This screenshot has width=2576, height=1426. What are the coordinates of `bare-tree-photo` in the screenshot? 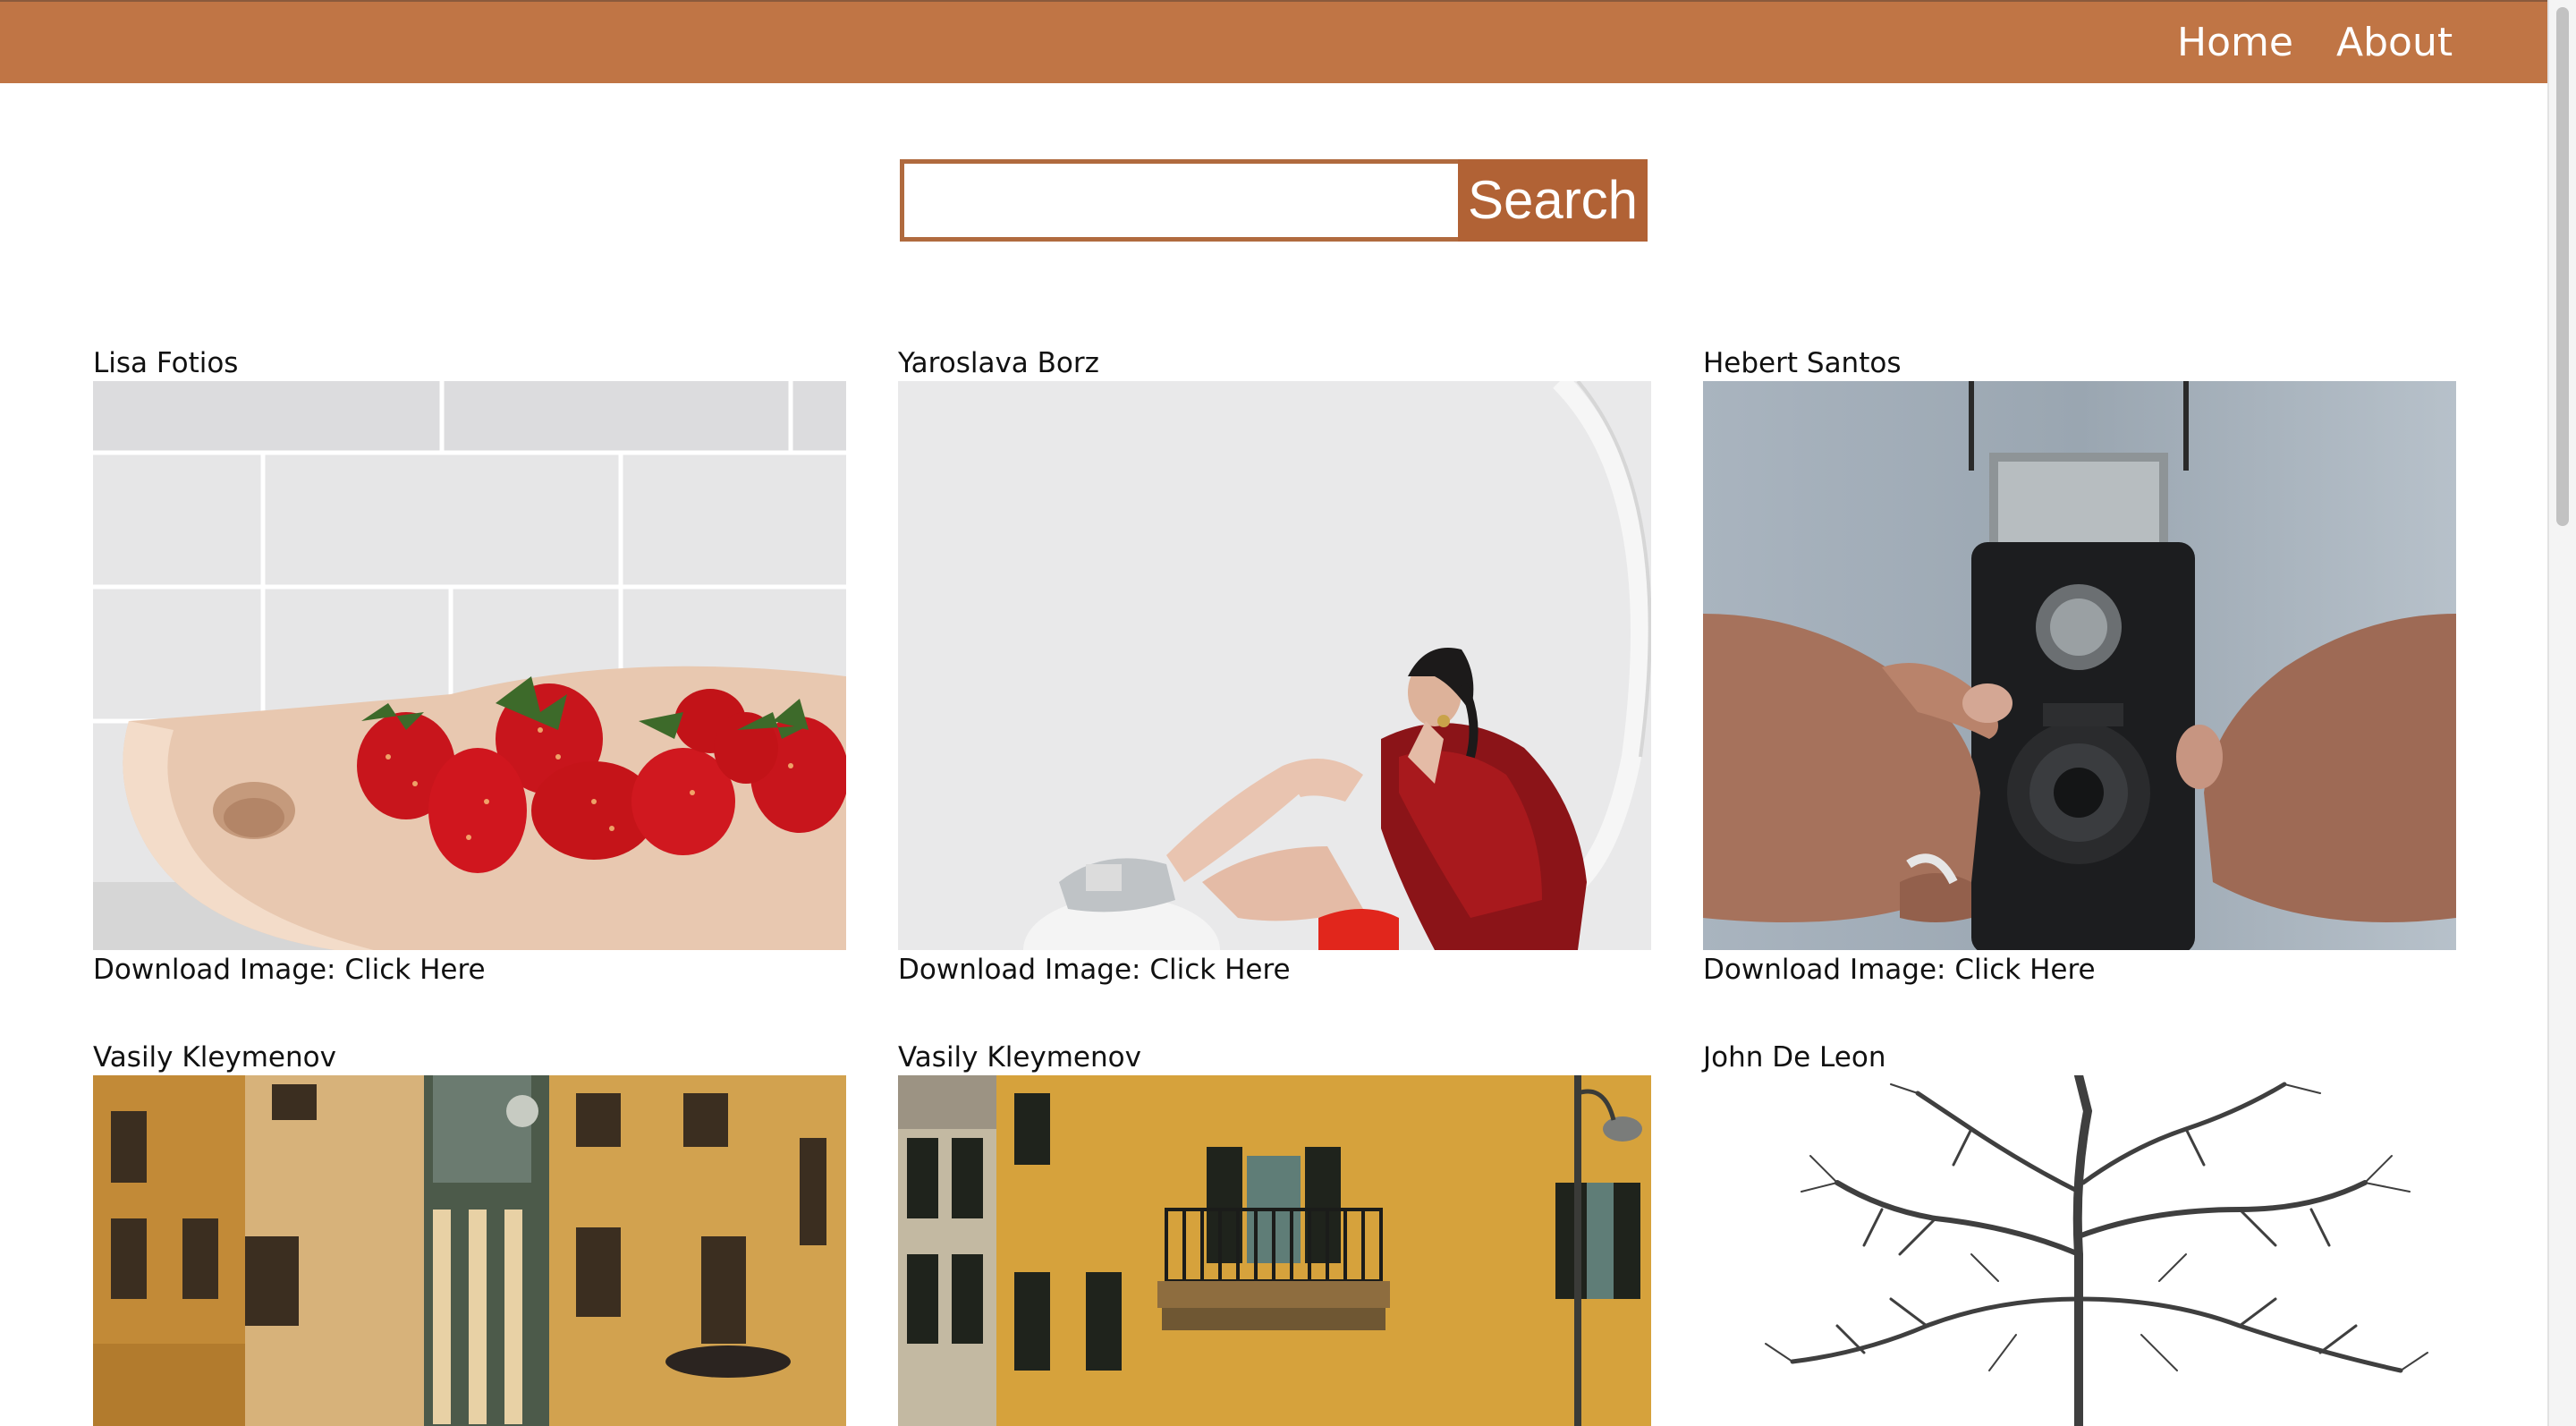 It's located at (2079, 1251).